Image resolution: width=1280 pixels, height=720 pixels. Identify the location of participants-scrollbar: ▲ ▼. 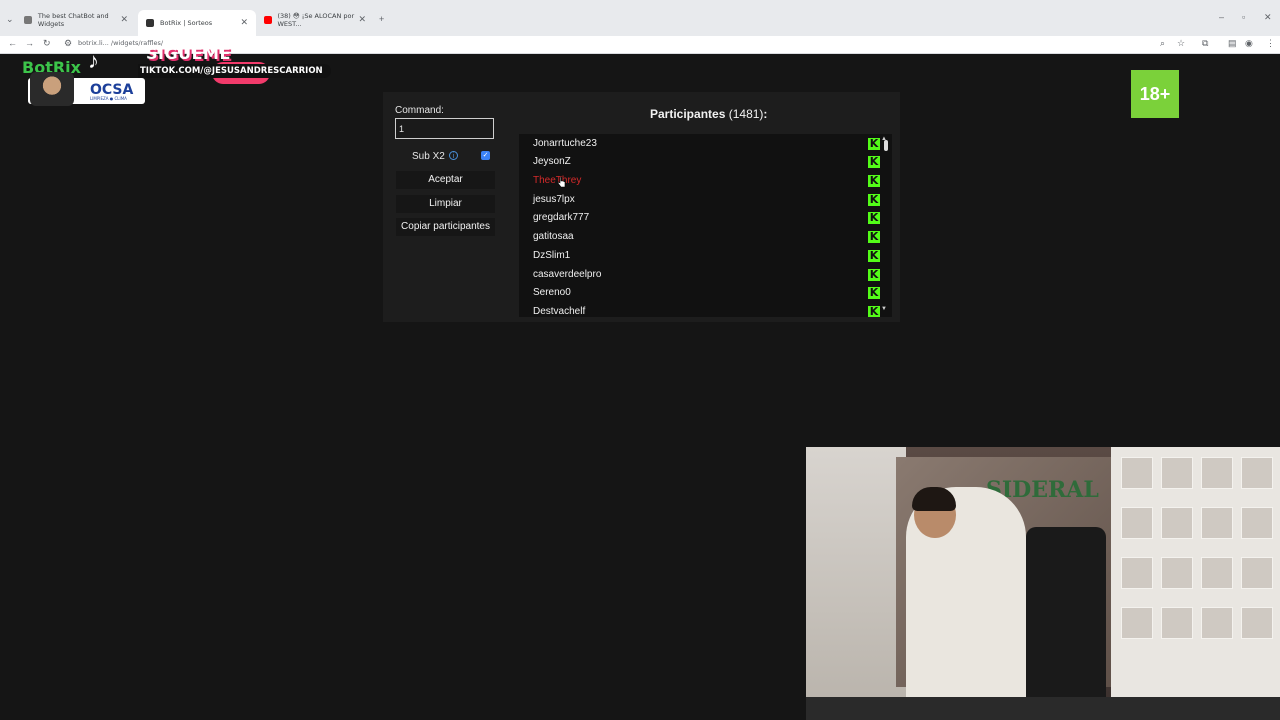
(886, 225).